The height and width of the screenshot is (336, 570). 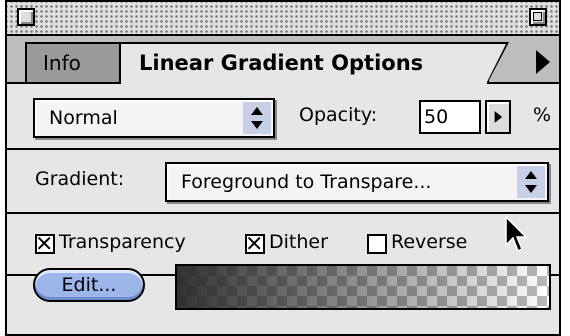 I want to click on palette-titlebar, so click(x=283, y=19).